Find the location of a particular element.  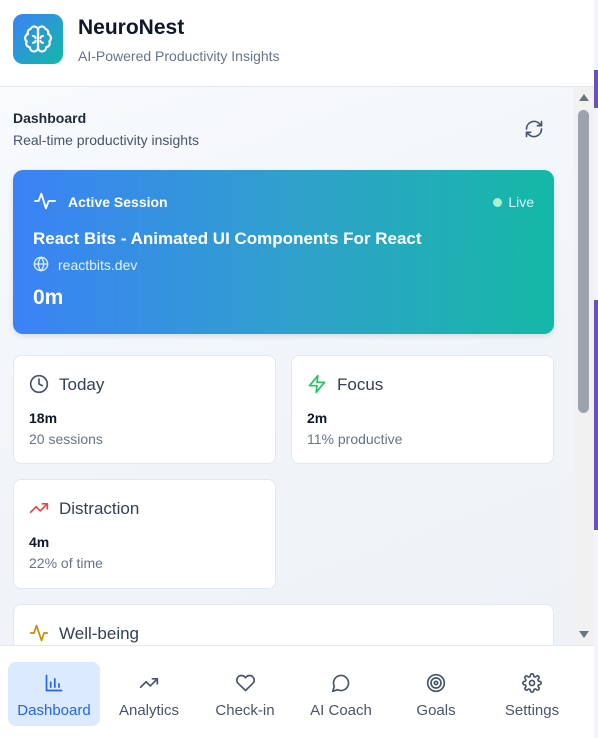

session-duration: 0m is located at coordinates (48, 297).